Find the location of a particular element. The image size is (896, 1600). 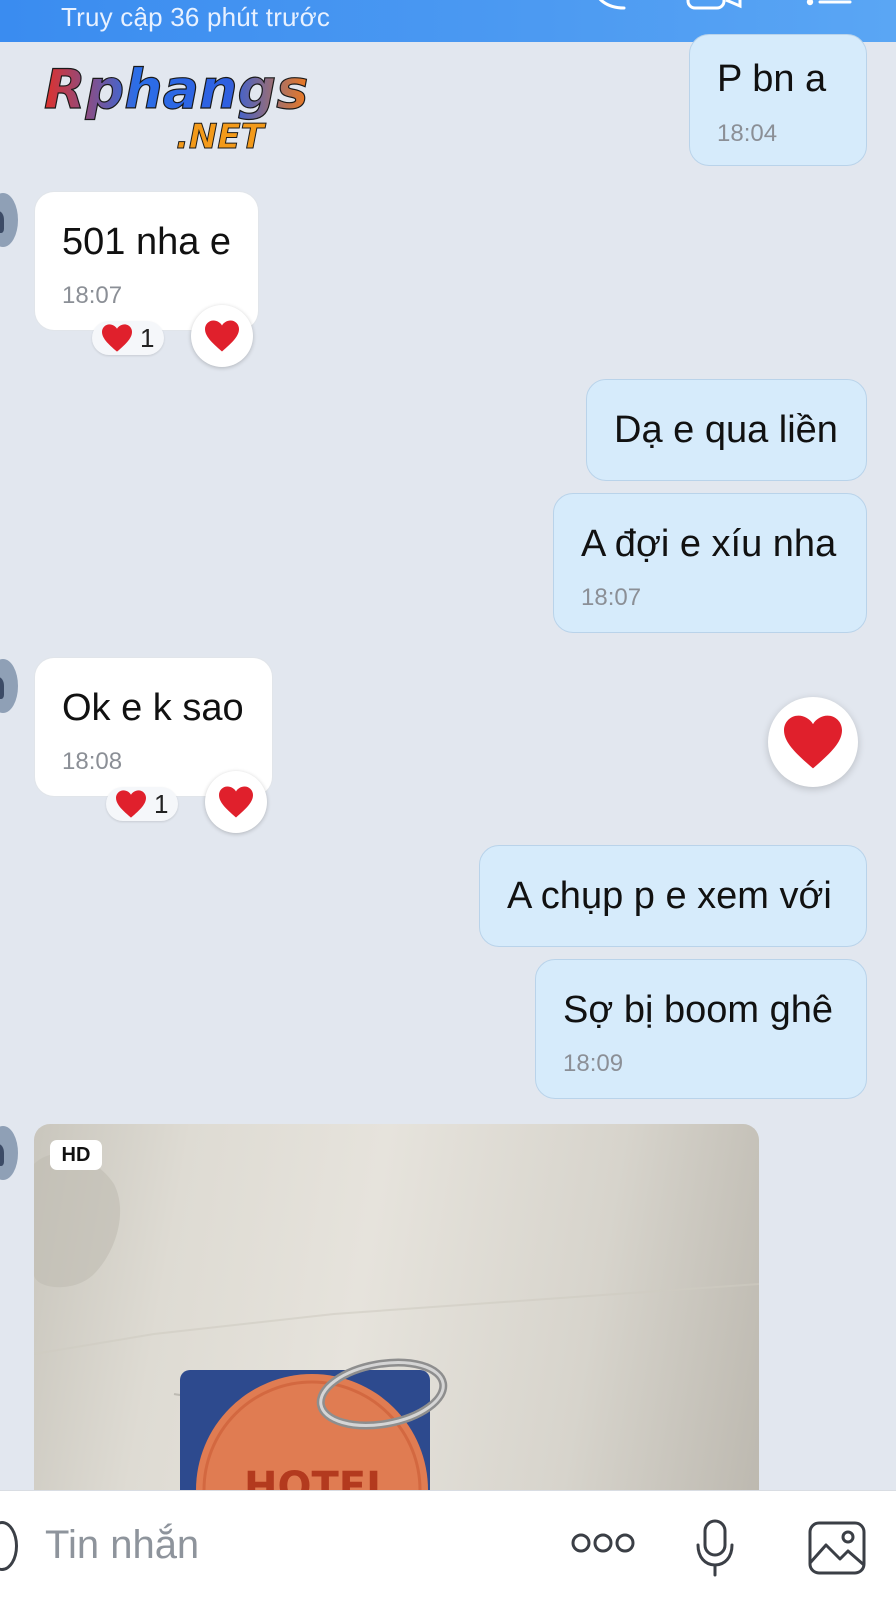

message-text: Ok e k sao is located at coordinates (153, 708).